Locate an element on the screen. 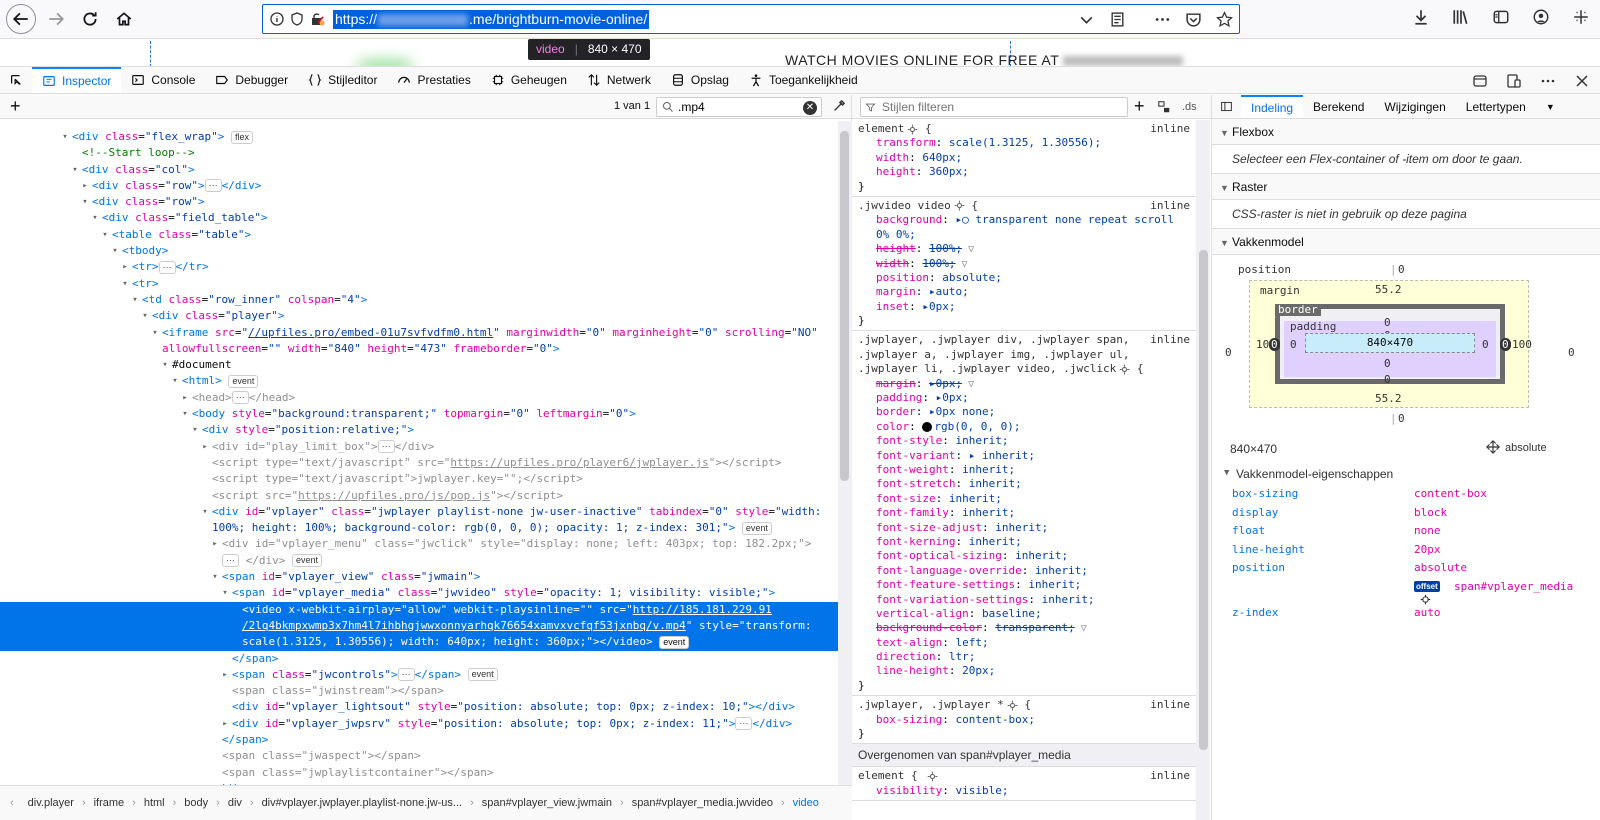 This screenshot has height=820, width=1600. rule-declaration: padding: ▸0px; is located at coordinates (1024, 398).